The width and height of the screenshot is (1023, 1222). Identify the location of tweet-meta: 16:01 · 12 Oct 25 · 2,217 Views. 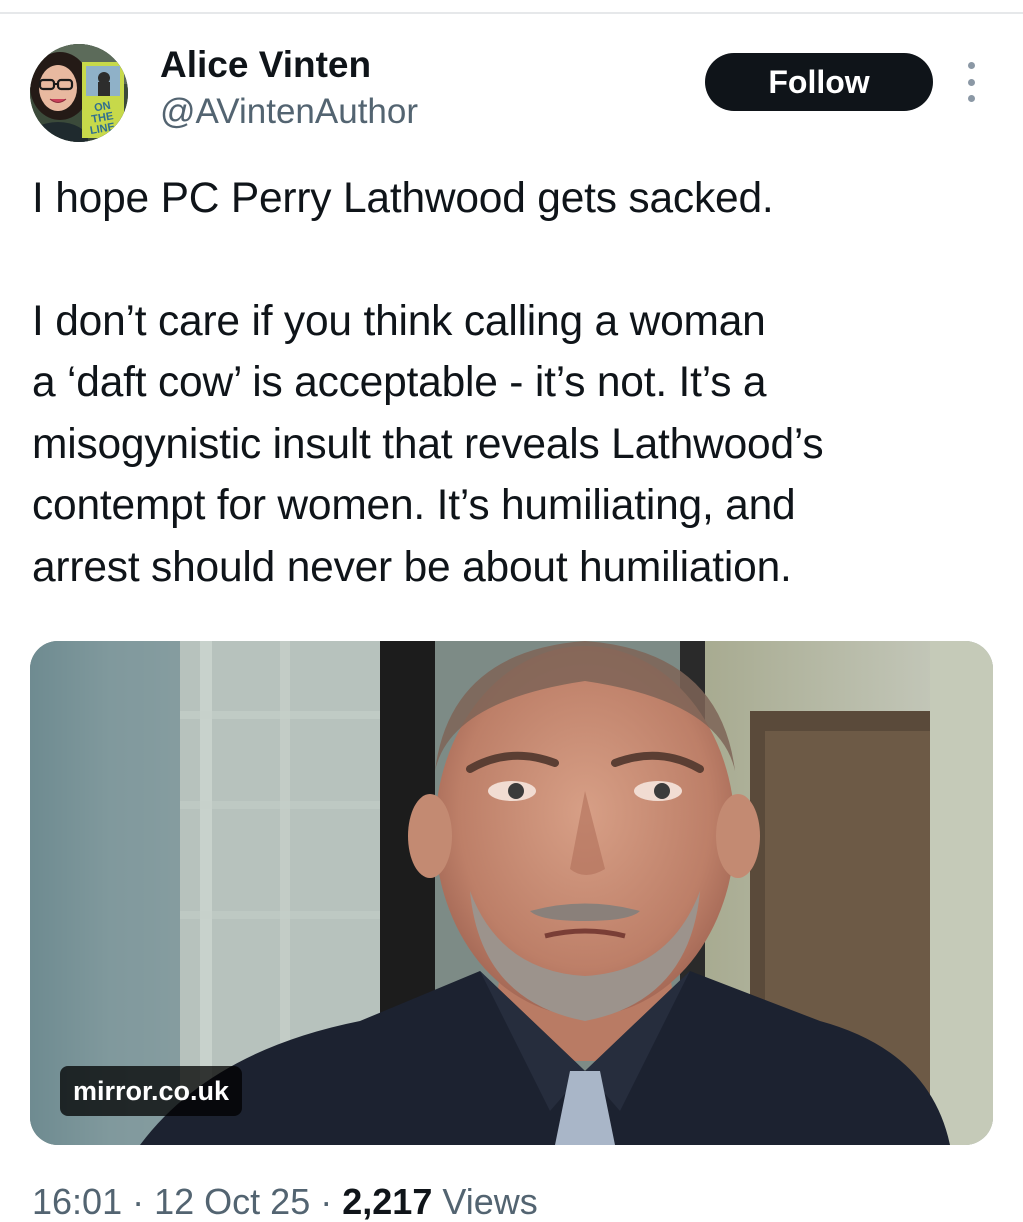
(285, 1202).